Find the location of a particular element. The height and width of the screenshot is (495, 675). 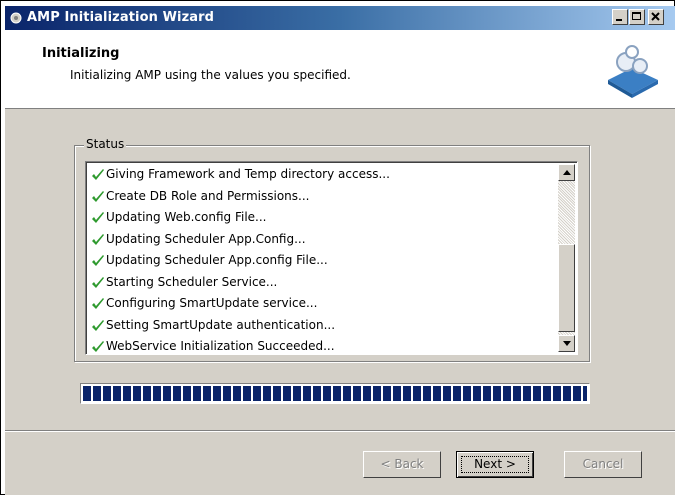

close-button is located at coordinates (656, 17).